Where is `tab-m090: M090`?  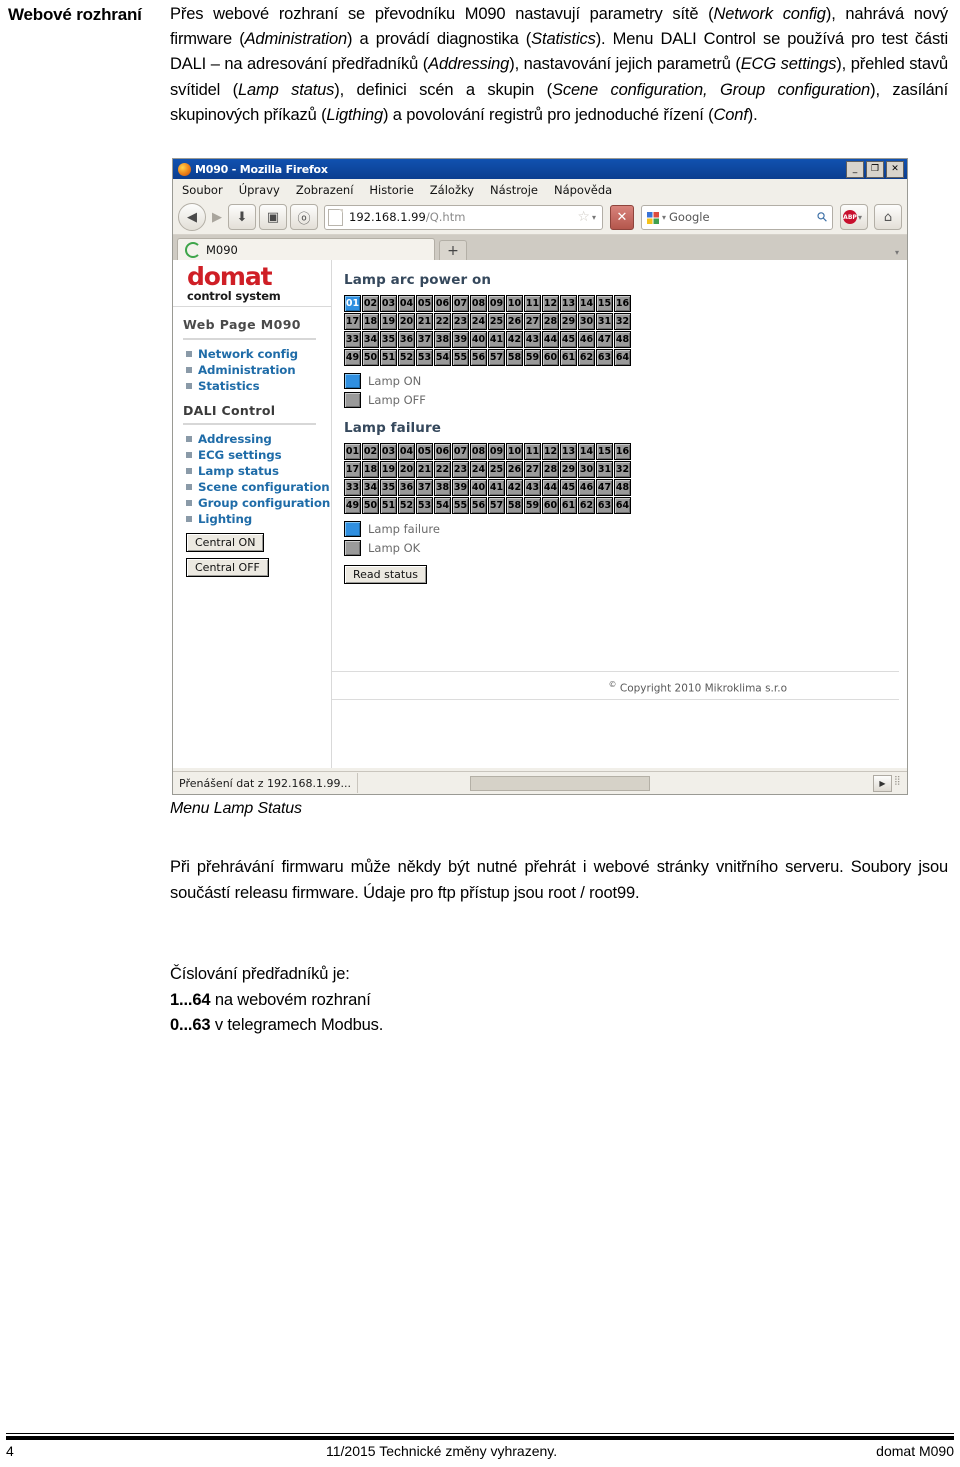
tab-m090: M090 is located at coordinates (306, 249).